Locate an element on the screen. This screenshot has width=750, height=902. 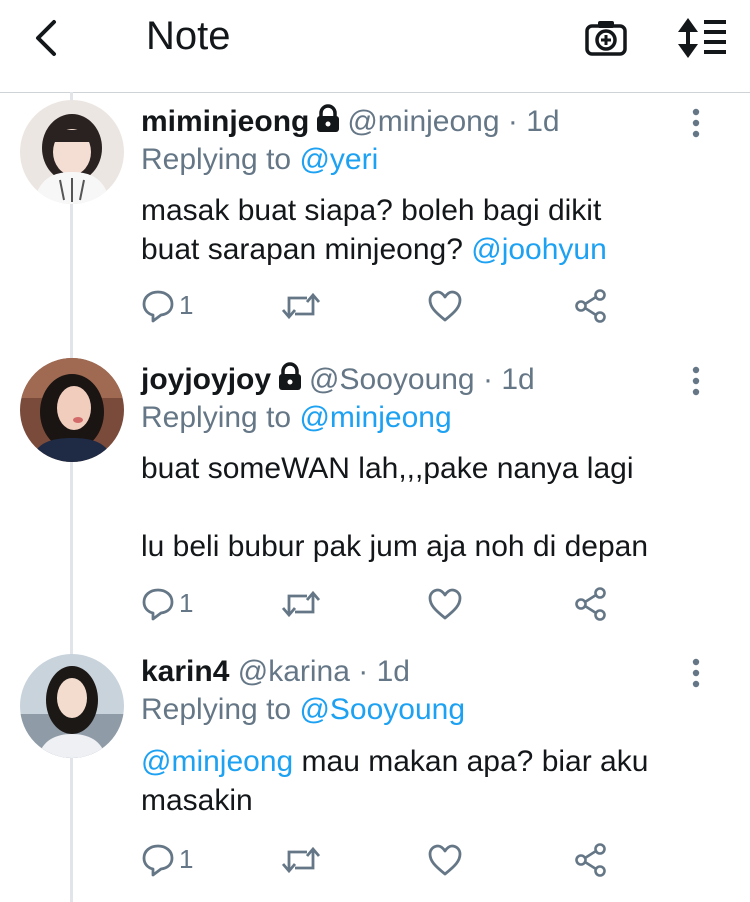
tweet-meta: karin4 @karina · 1d is located at coordinates (275, 672).